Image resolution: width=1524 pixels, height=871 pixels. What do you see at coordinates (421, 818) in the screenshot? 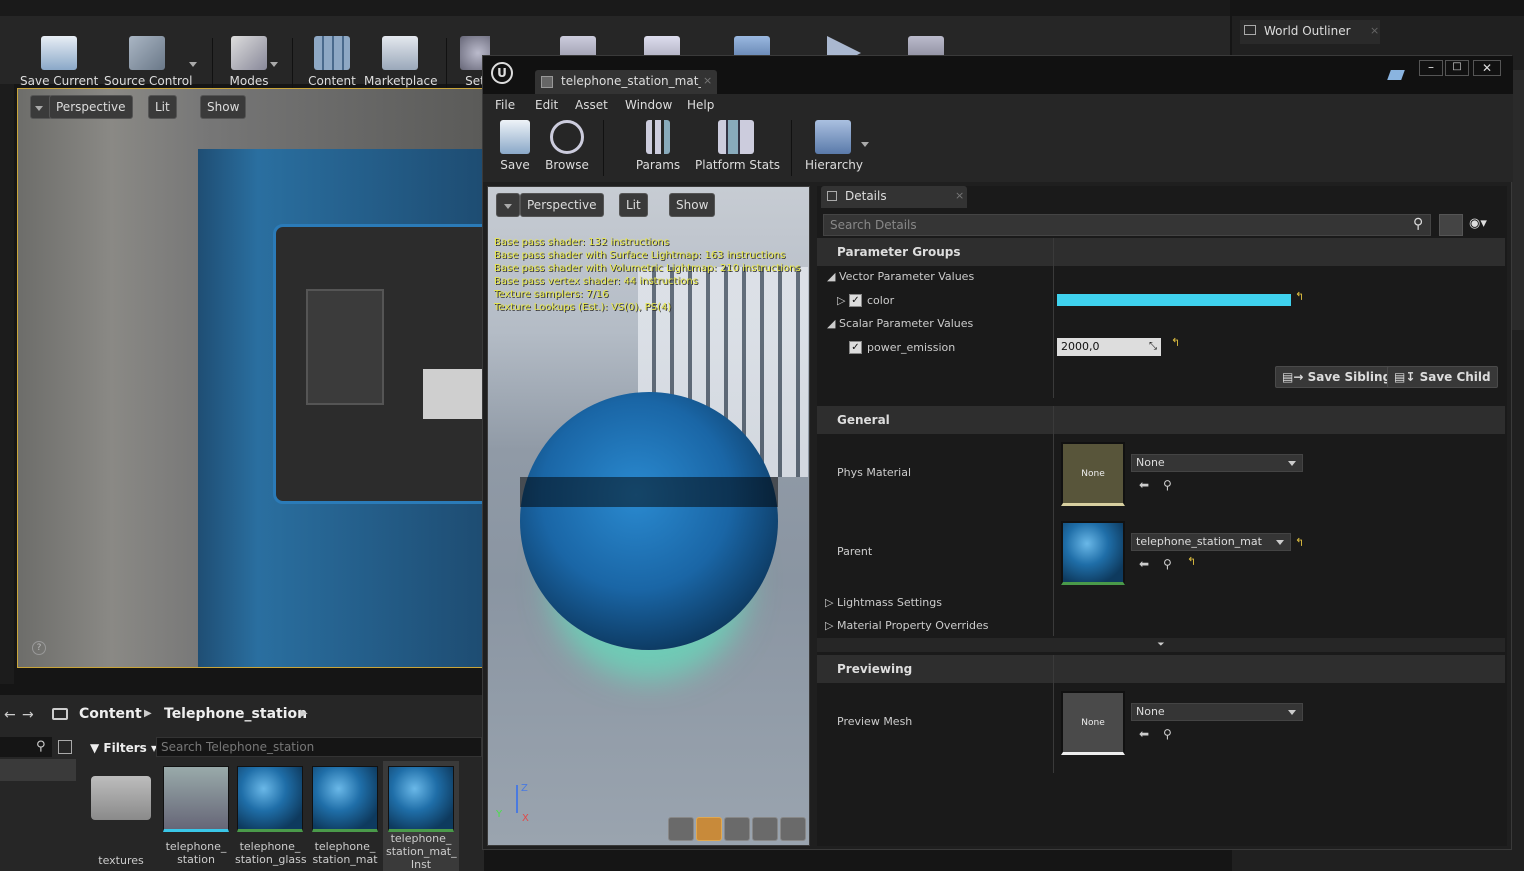
I see `asset-telephone-station-mat-inst: telephone_ station_mat_ Inst` at bounding box center [421, 818].